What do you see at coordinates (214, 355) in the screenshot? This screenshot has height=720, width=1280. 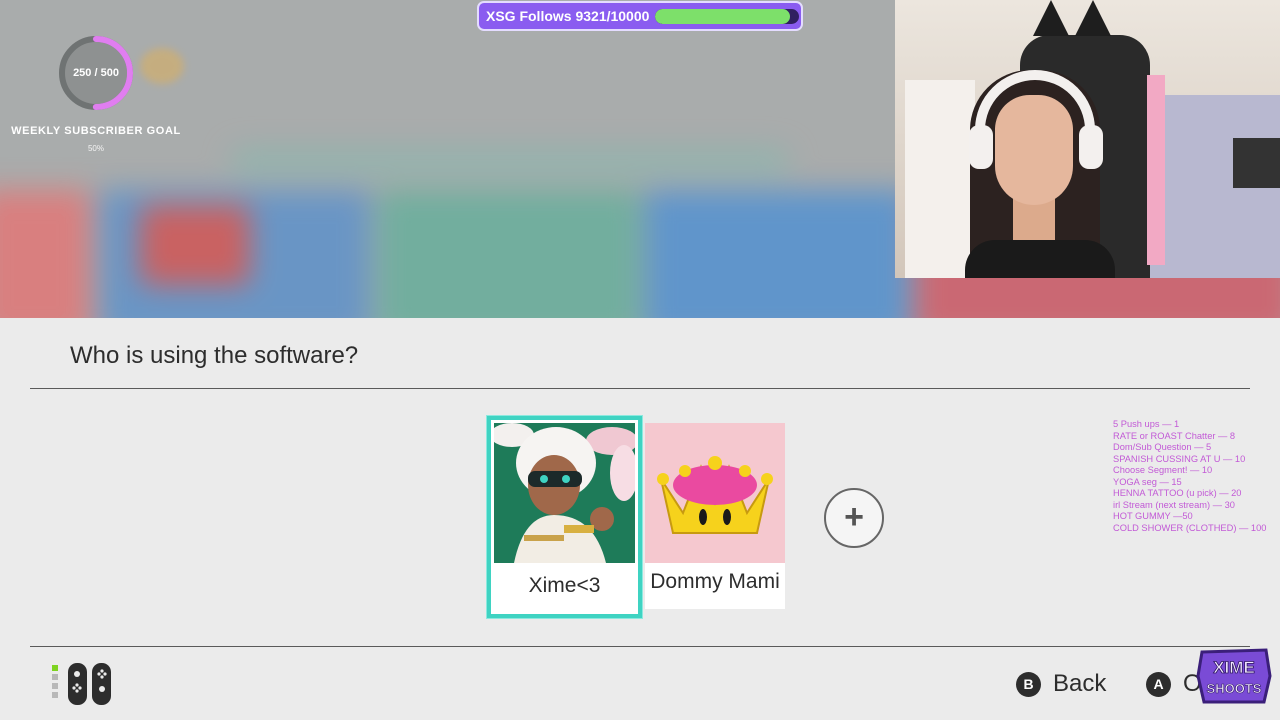 I see `page-title: Who is using the software?` at bounding box center [214, 355].